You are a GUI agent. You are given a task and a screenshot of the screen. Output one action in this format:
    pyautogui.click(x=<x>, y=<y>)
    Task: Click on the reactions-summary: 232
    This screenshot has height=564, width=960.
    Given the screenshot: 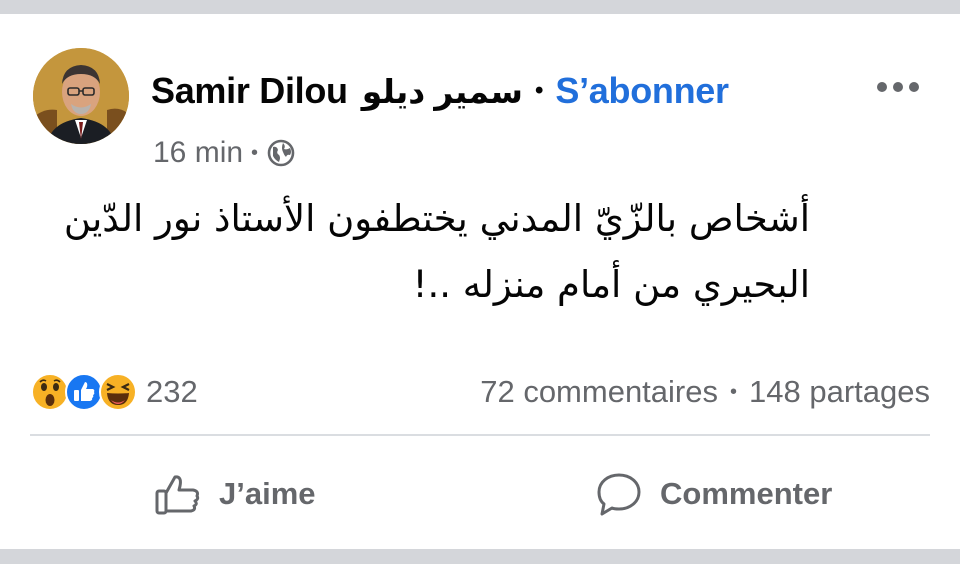 What is the action you would take?
    pyautogui.click(x=114, y=392)
    